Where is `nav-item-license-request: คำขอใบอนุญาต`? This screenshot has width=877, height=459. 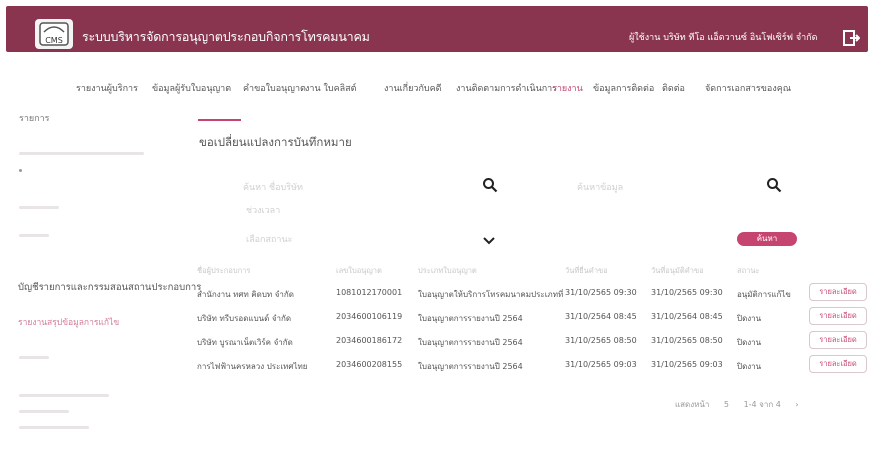
nav-item-license-request: คำขอใบอนุญาต is located at coordinates (274, 88).